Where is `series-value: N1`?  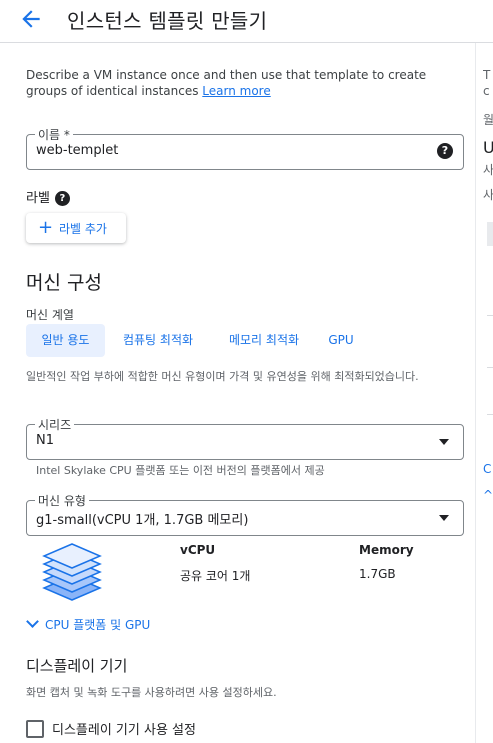
series-value: N1 is located at coordinates (45, 440).